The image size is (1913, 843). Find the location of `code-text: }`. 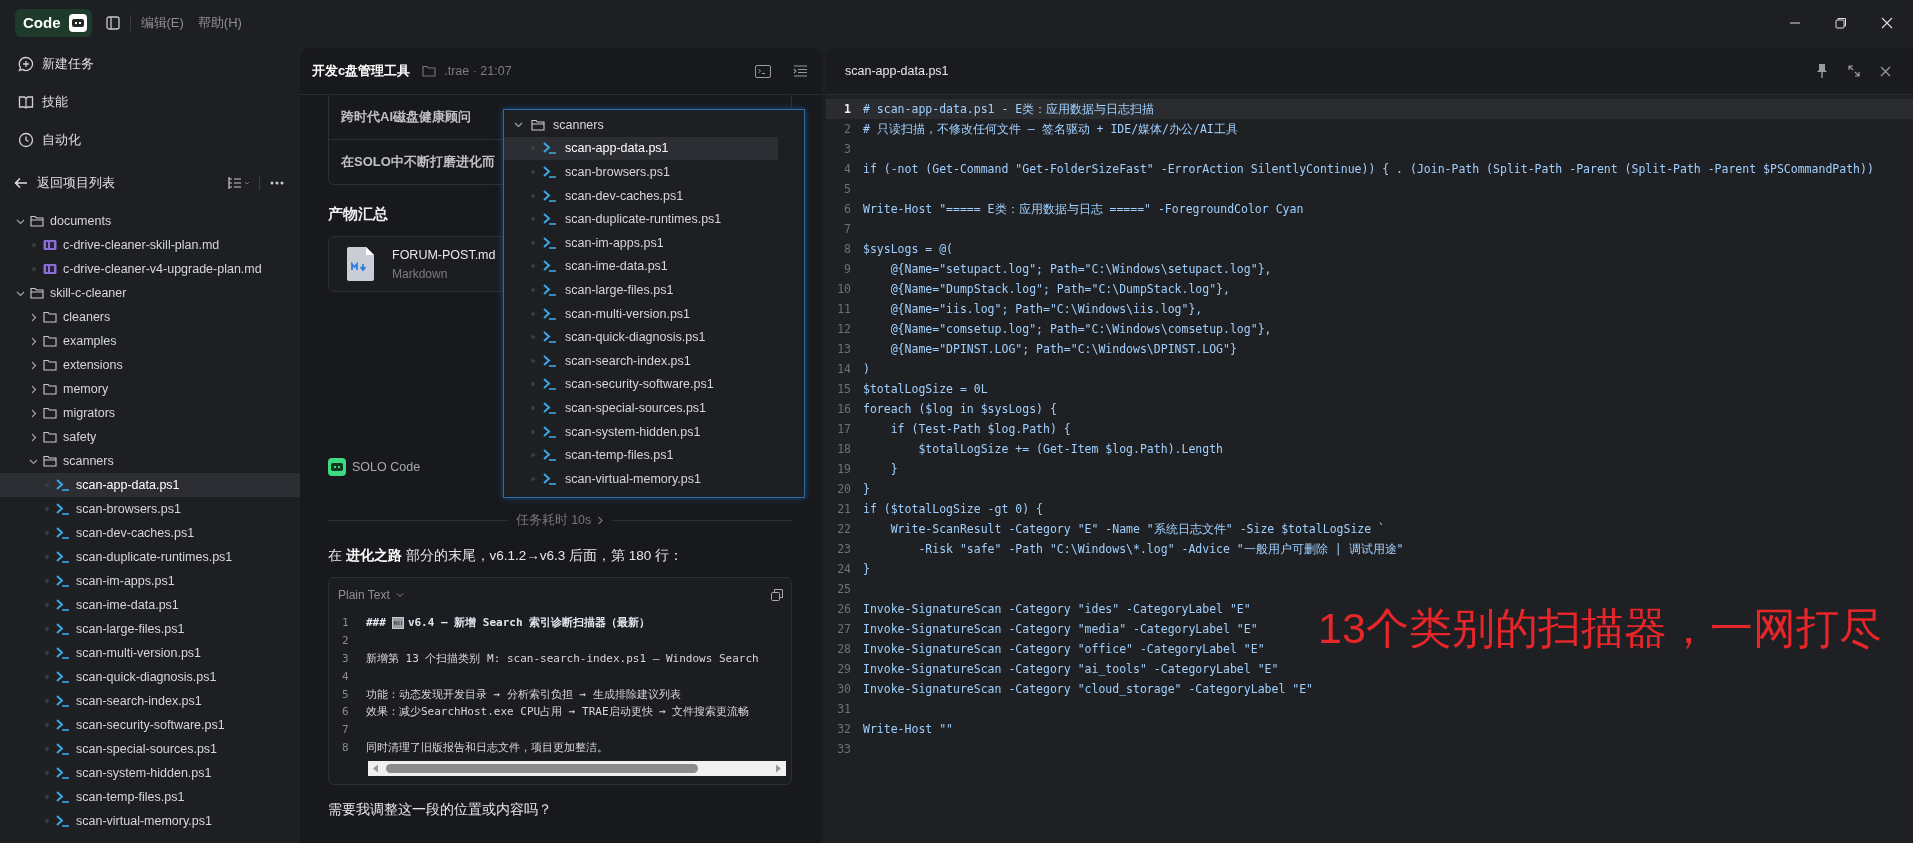

code-text: } is located at coordinates (893, 469).